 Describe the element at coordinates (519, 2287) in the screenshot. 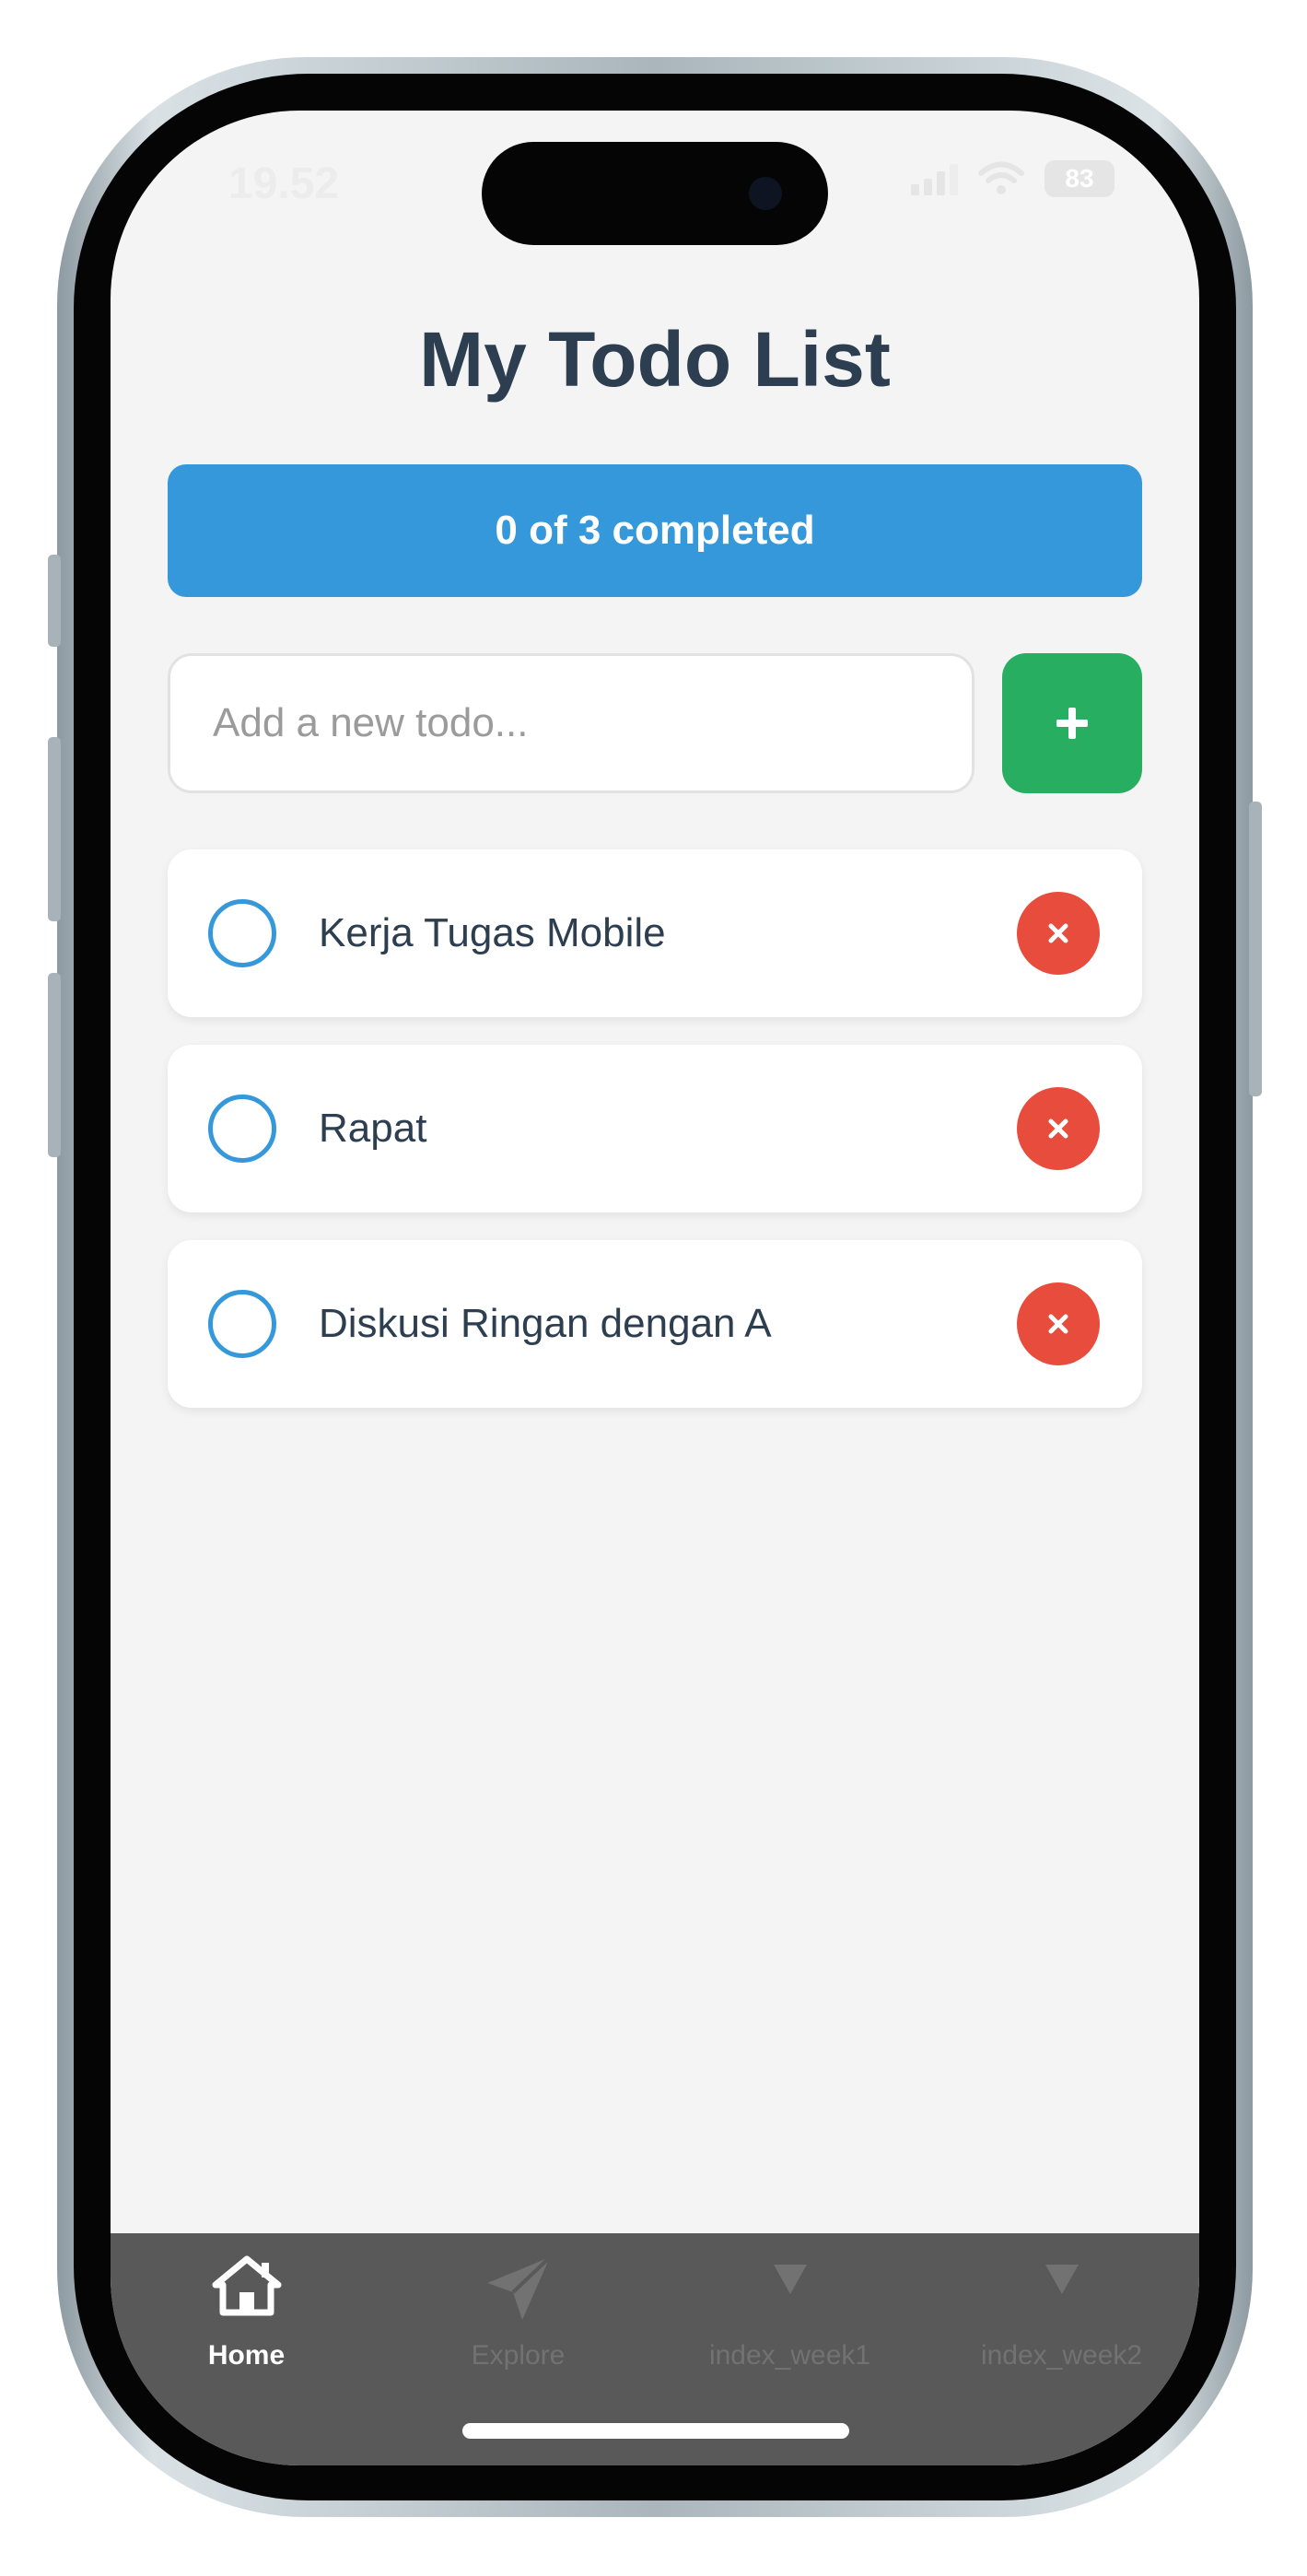

I see `paper-plane-icon` at that location.